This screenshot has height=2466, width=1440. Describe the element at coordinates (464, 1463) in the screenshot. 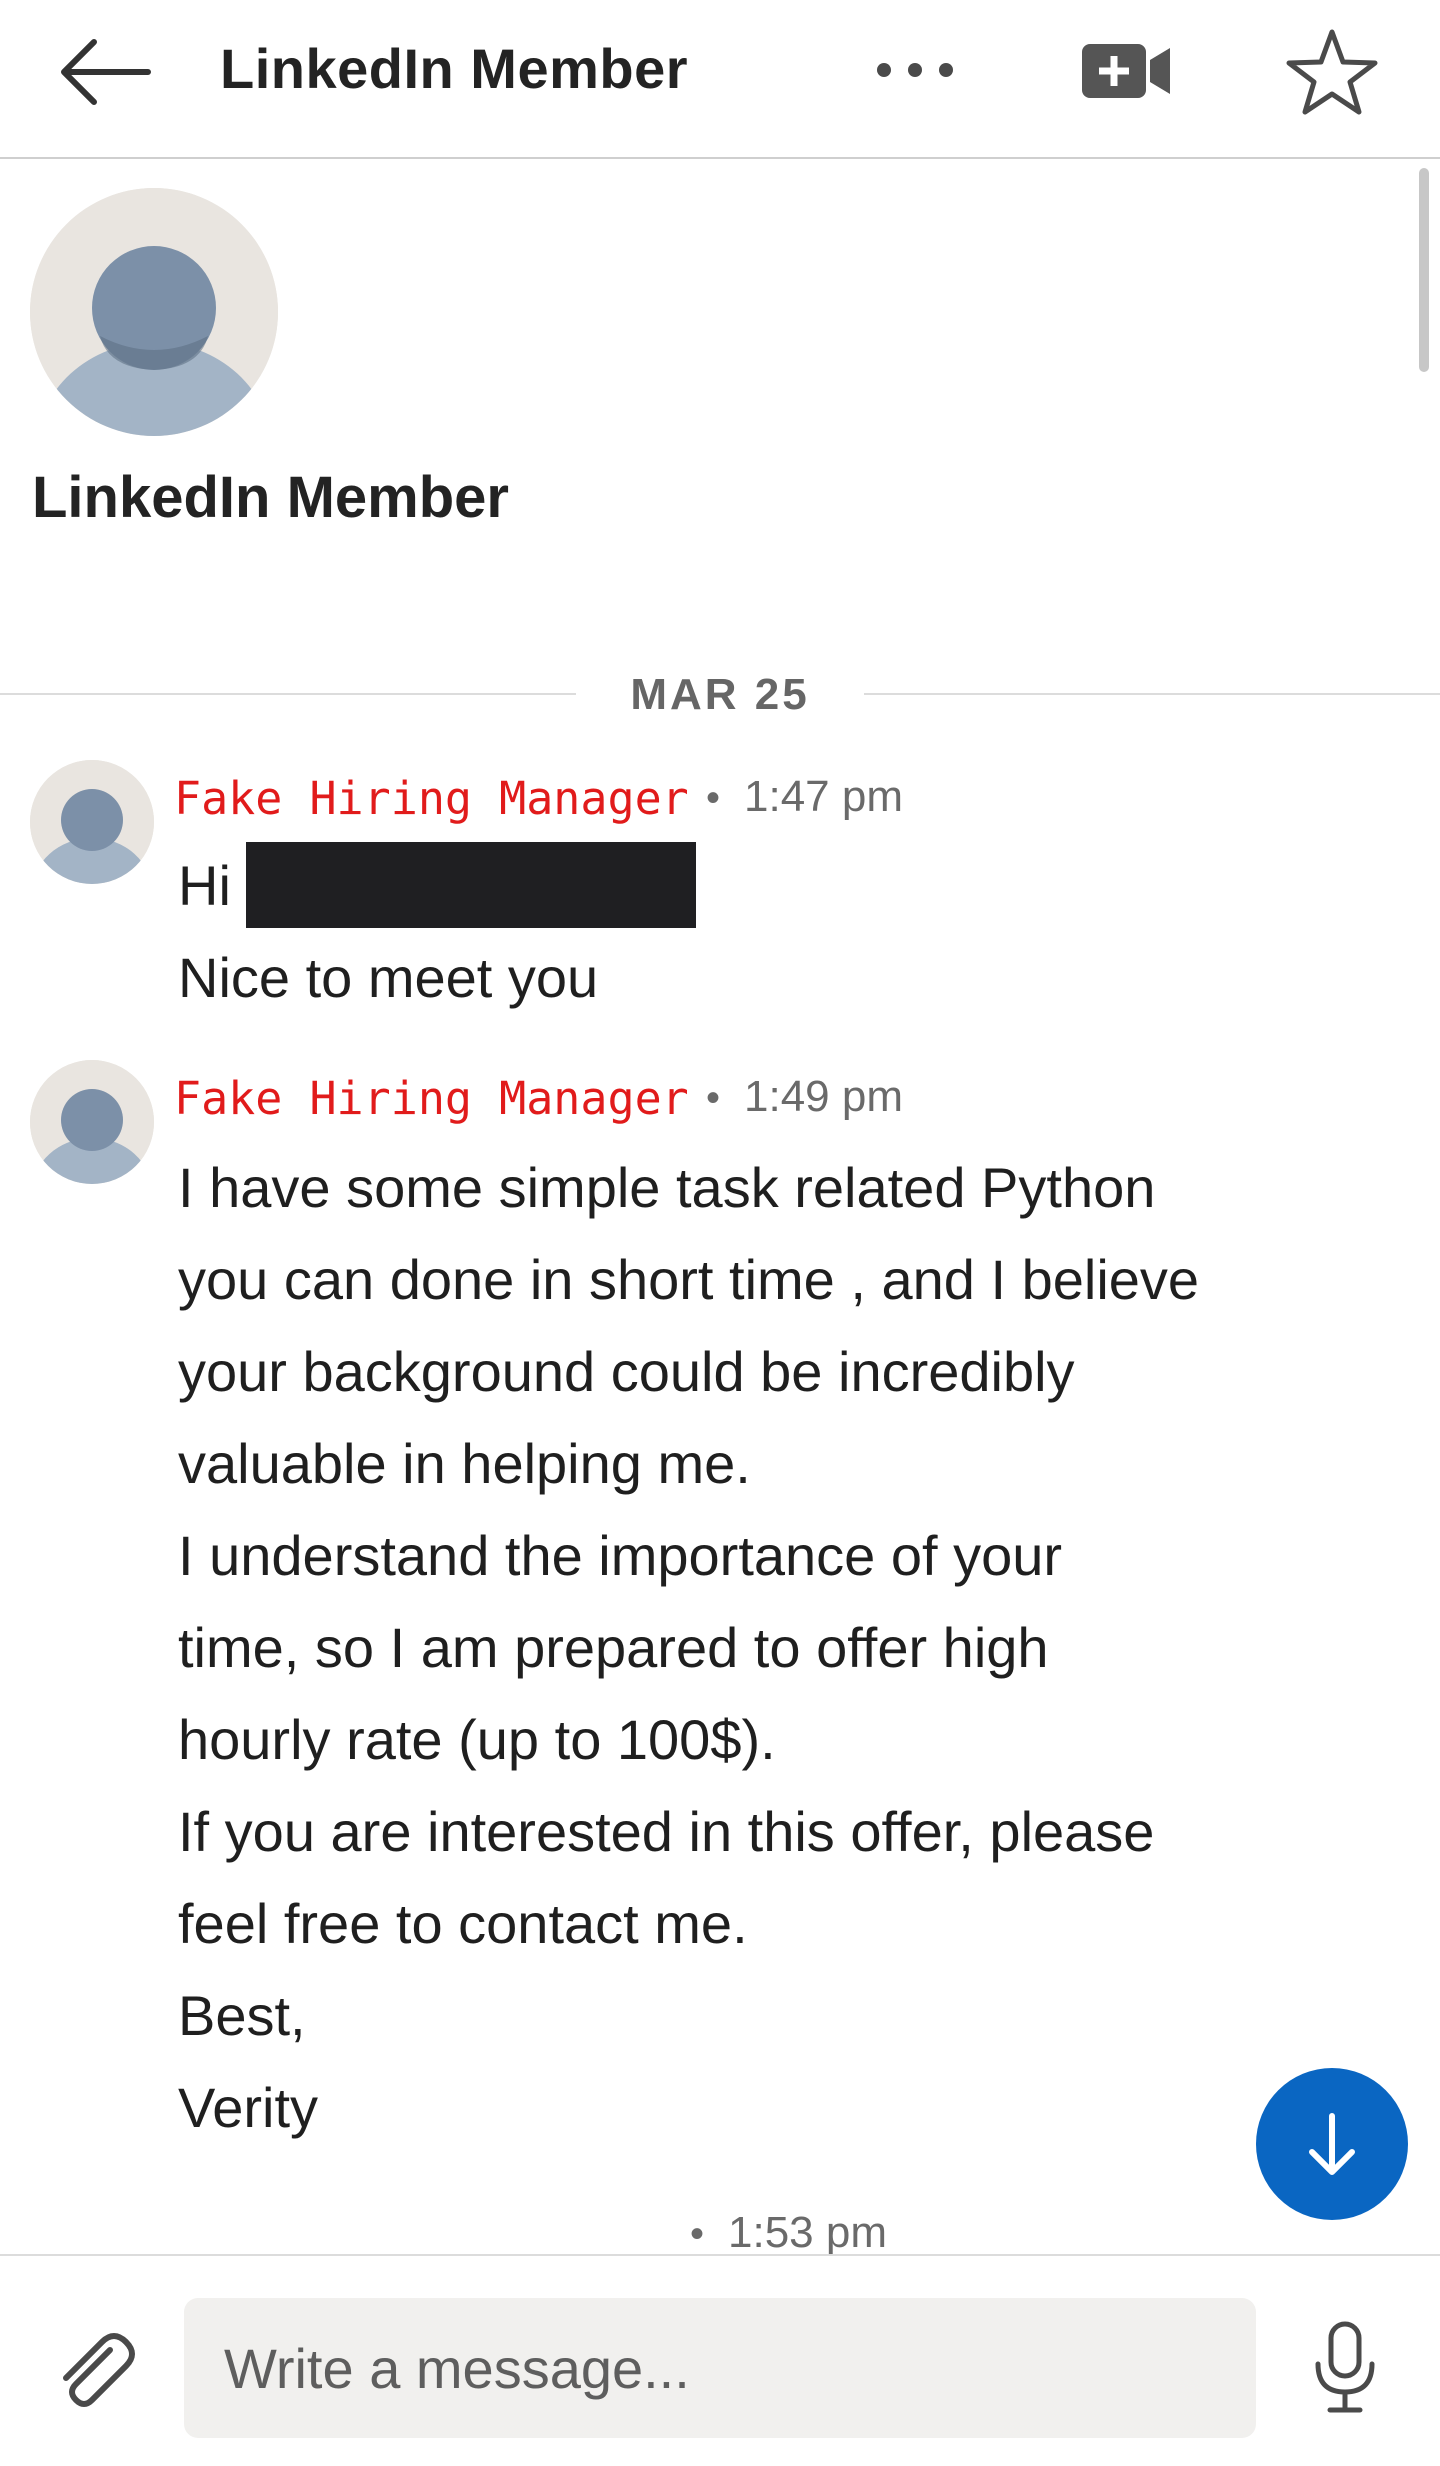

I see `message-line: valuable in helping me.` at that location.